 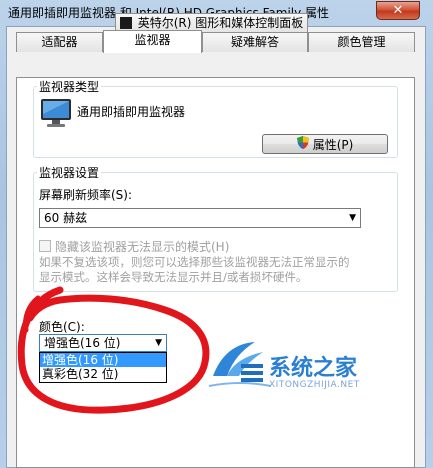 What do you see at coordinates (302, 144) in the screenshot?
I see `shield-icon` at bounding box center [302, 144].